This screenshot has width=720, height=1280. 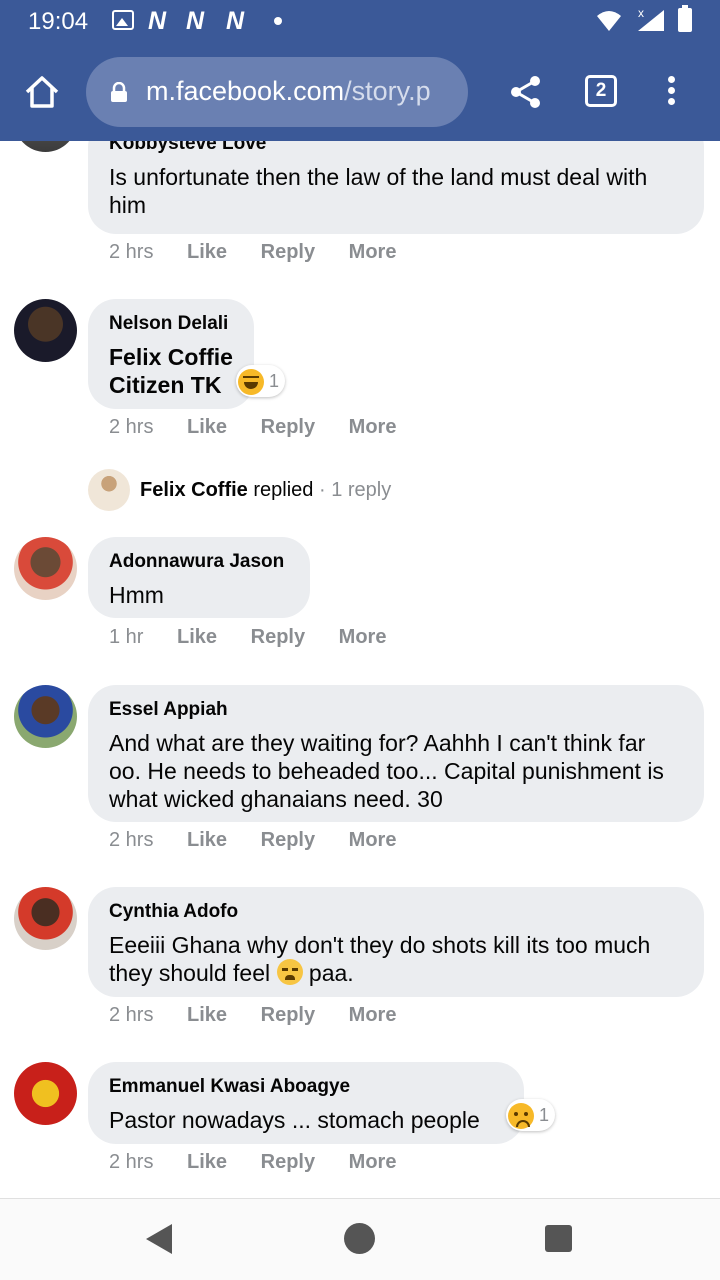 What do you see at coordinates (651, 18) in the screenshot?
I see `cell-signal-icon: x` at bounding box center [651, 18].